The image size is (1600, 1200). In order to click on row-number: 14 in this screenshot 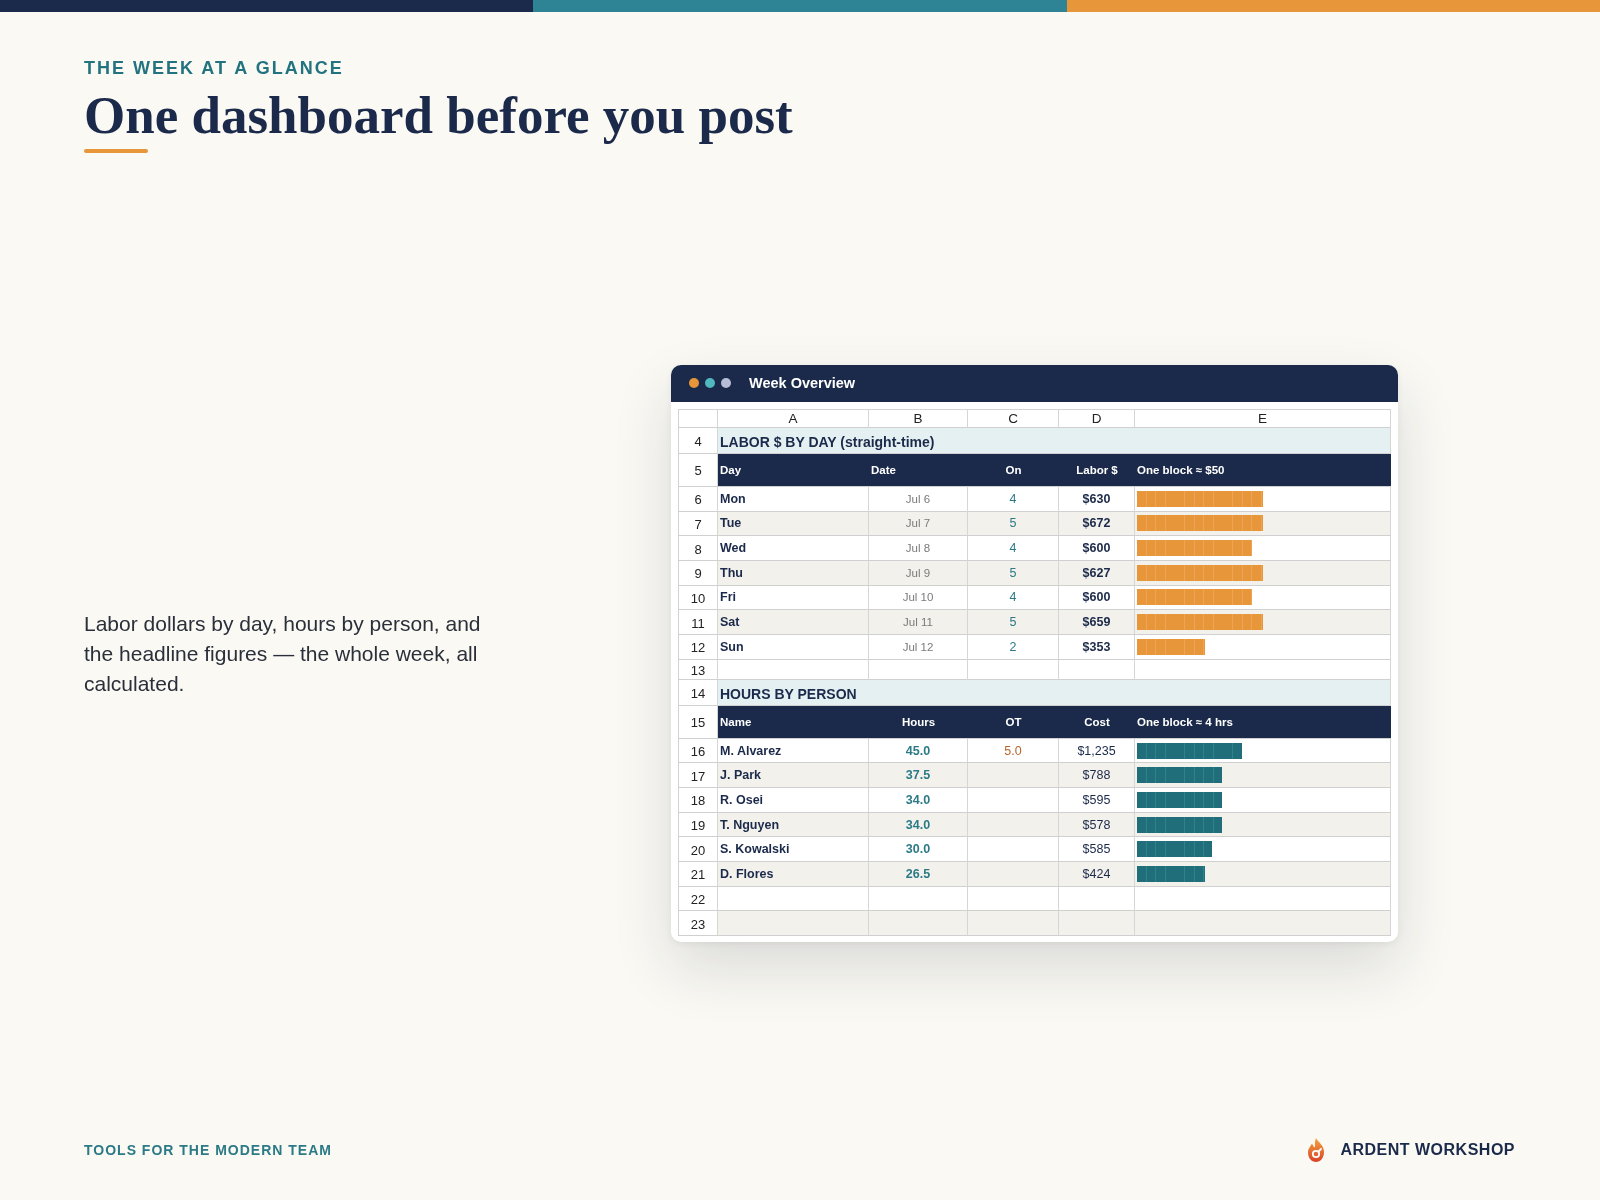, I will do `click(698, 692)`.